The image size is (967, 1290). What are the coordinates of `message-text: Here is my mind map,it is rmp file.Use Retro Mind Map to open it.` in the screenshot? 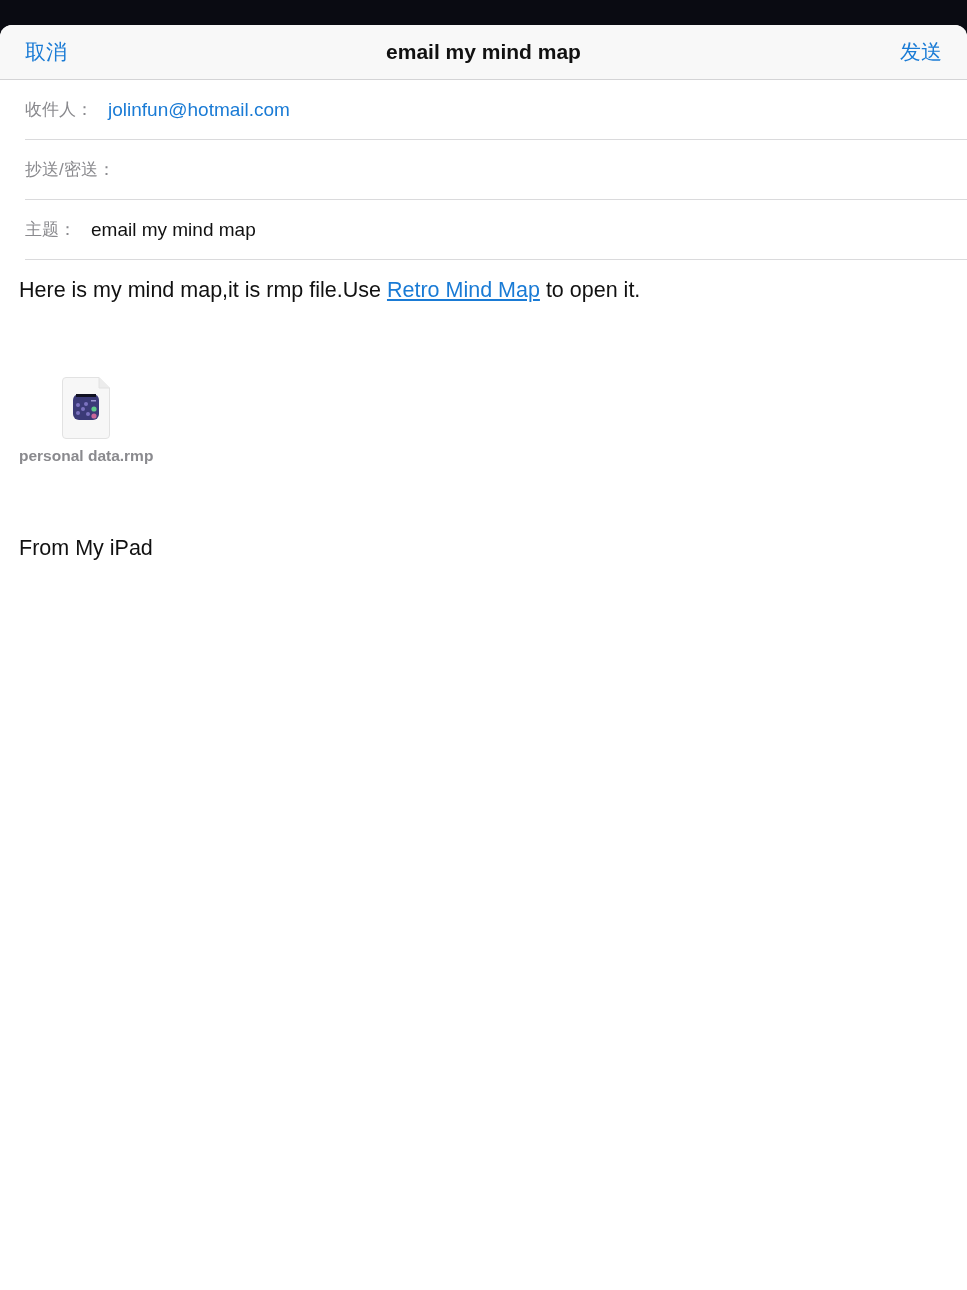 It's located at (330, 290).